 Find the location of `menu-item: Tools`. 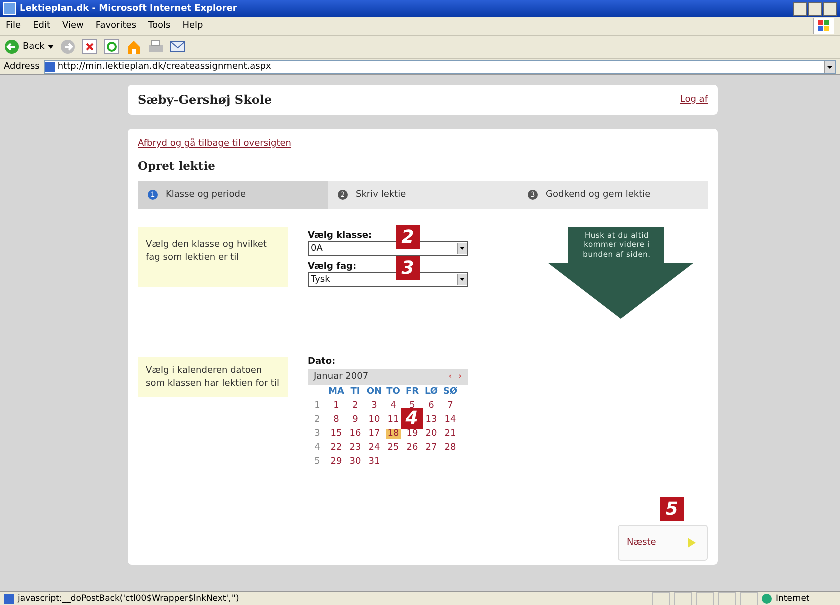

menu-item: Tools is located at coordinates (159, 26).